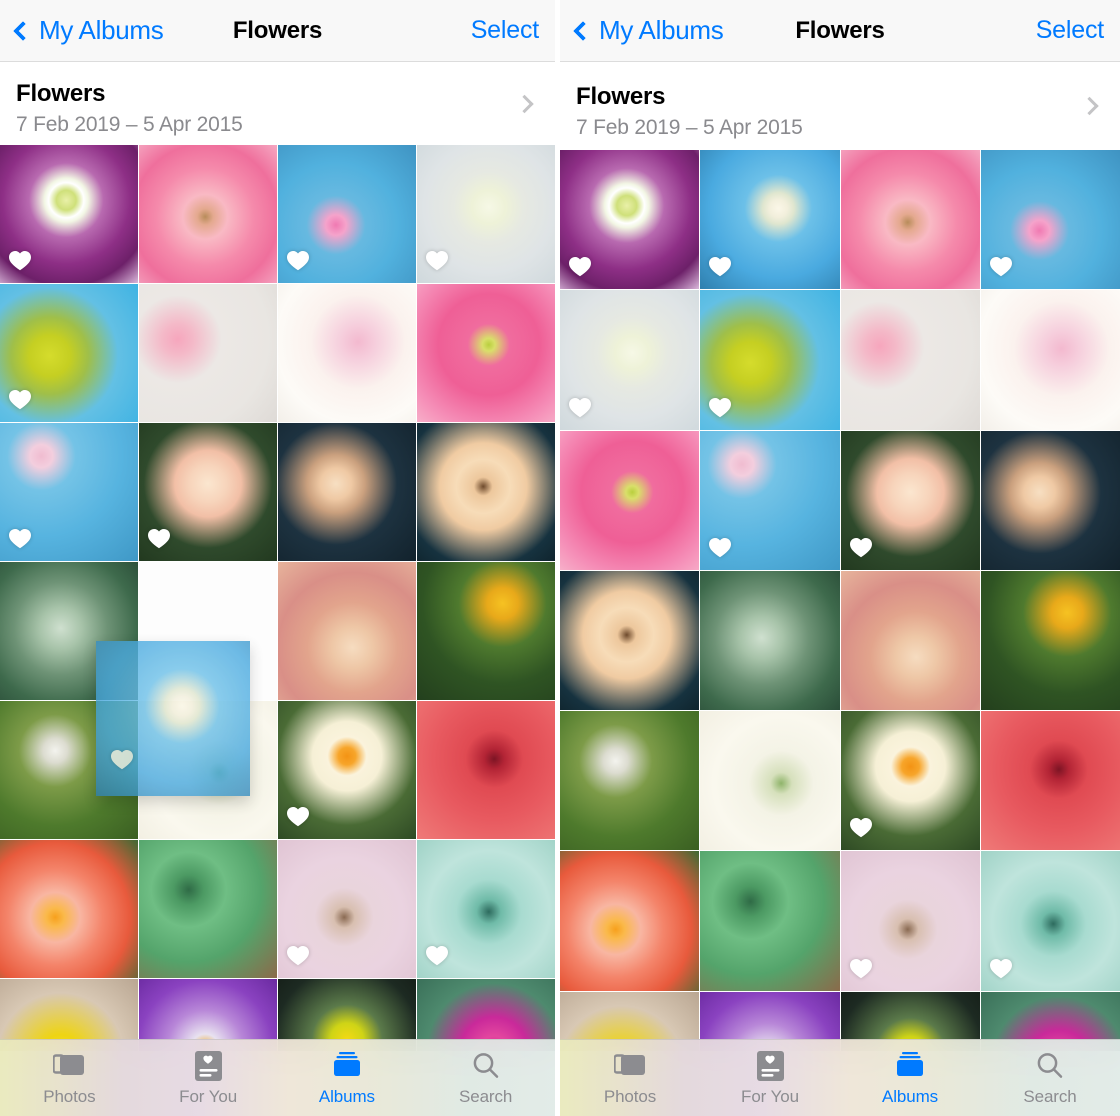  I want to click on bottom-tab-bar: Photos For You Albums Search, so click(840, 1077).